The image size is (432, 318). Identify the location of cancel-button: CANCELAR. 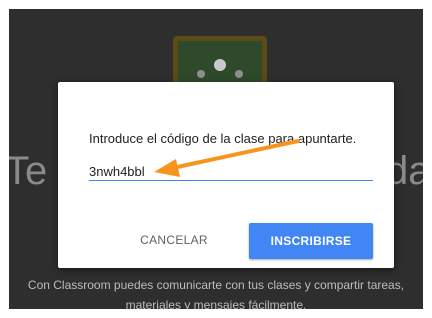
(174, 240).